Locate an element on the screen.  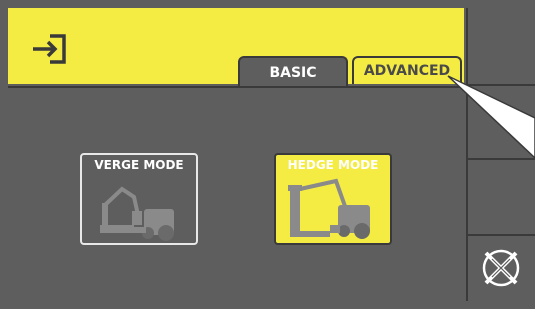
hedge-mode-button: HEDGE MODE is located at coordinates (333, 199).